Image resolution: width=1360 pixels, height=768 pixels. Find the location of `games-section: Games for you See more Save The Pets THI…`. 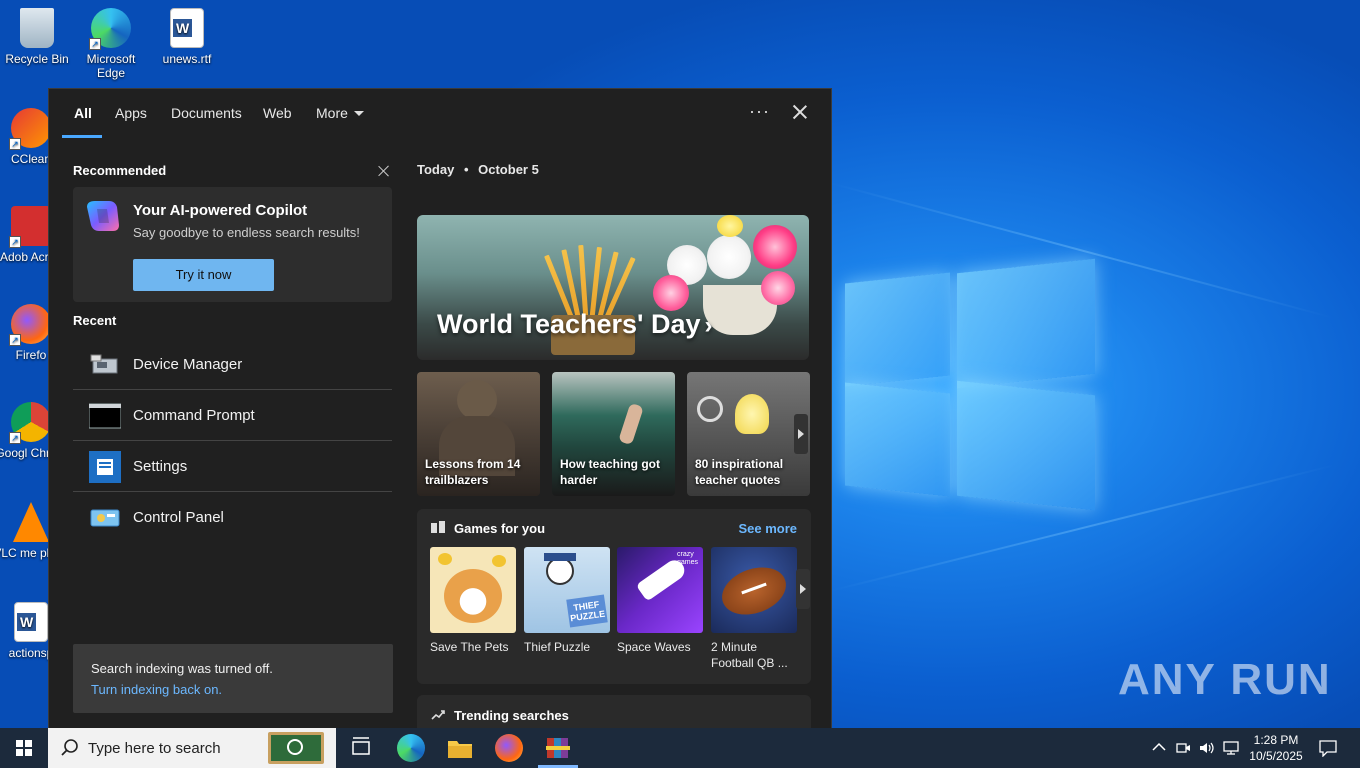

games-section: Games for you See more Save The Pets THI… is located at coordinates (614, 596).